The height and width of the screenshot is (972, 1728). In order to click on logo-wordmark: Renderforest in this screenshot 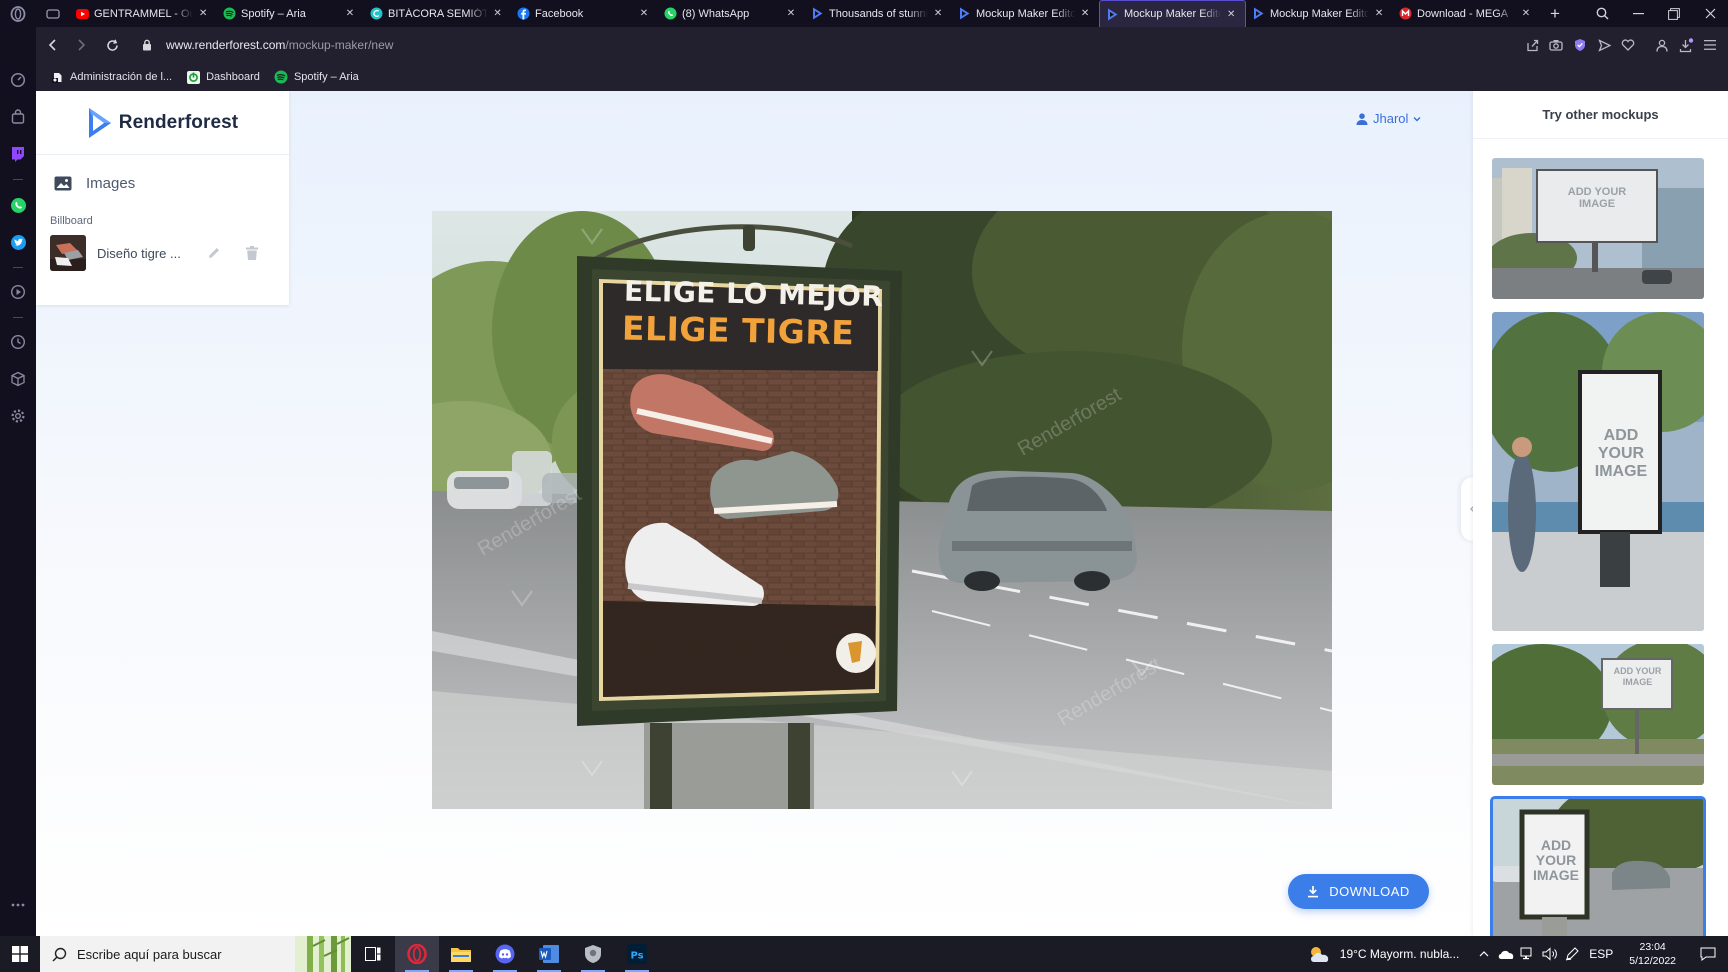, I will do `click(178, 122)`.